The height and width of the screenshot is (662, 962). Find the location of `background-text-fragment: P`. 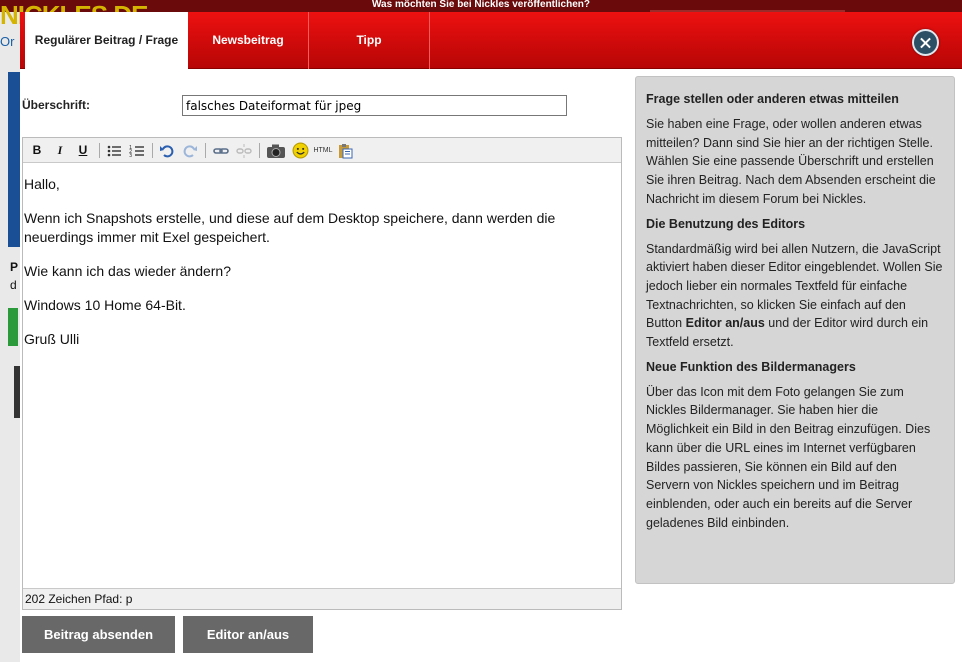

background-text-fragment: P is located at coordinates (14, 267).